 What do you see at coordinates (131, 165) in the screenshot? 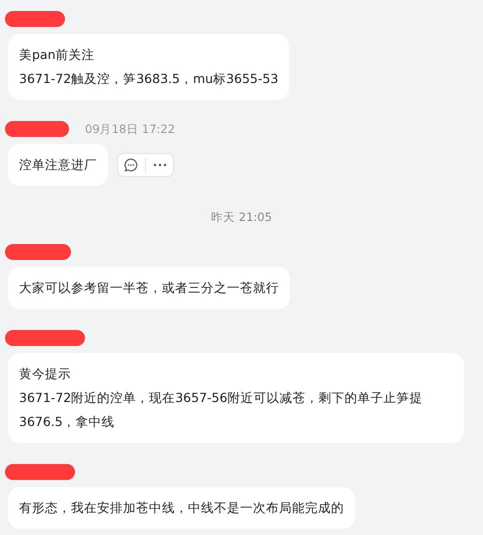
I see `comment-icon` at bounding box center [131, 165].